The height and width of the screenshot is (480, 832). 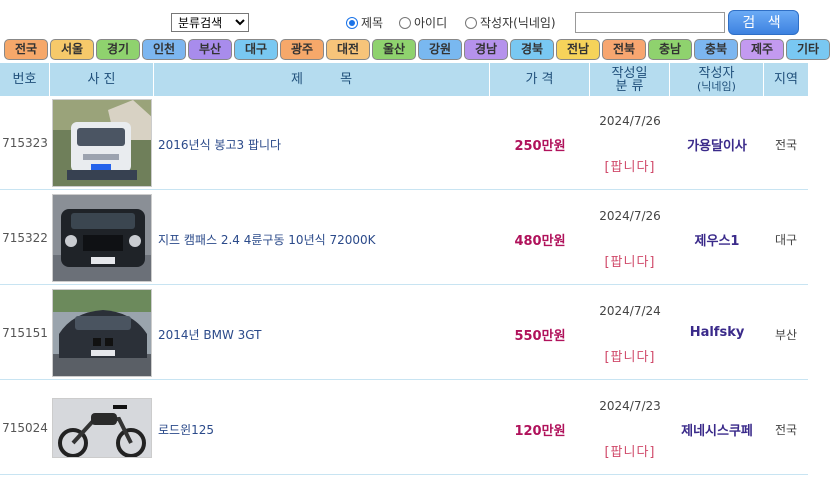 What do you see at coordinates (717, 239) in the screenshot?
I see `row-author: 제우스1` at bounding box center [717, 239].